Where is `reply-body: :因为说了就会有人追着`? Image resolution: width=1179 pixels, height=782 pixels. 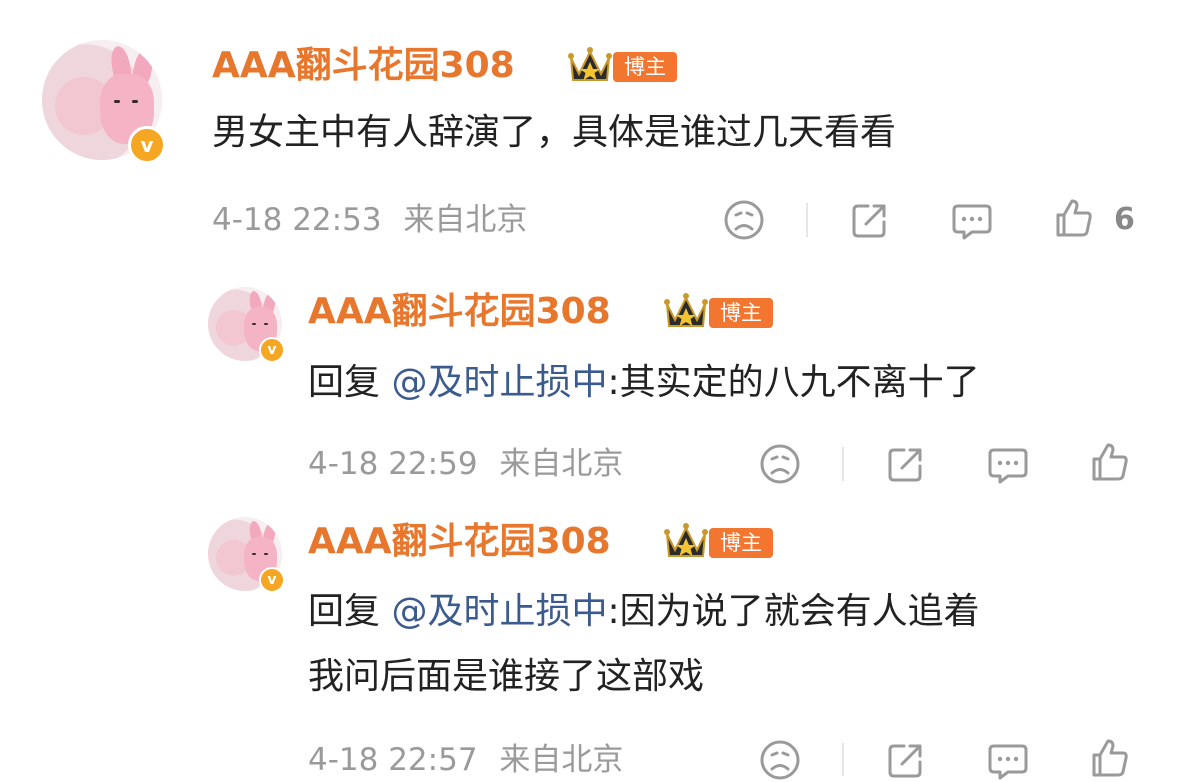
reply-body: :因为说了就会有人追着 is located at coordinates (793, 611).